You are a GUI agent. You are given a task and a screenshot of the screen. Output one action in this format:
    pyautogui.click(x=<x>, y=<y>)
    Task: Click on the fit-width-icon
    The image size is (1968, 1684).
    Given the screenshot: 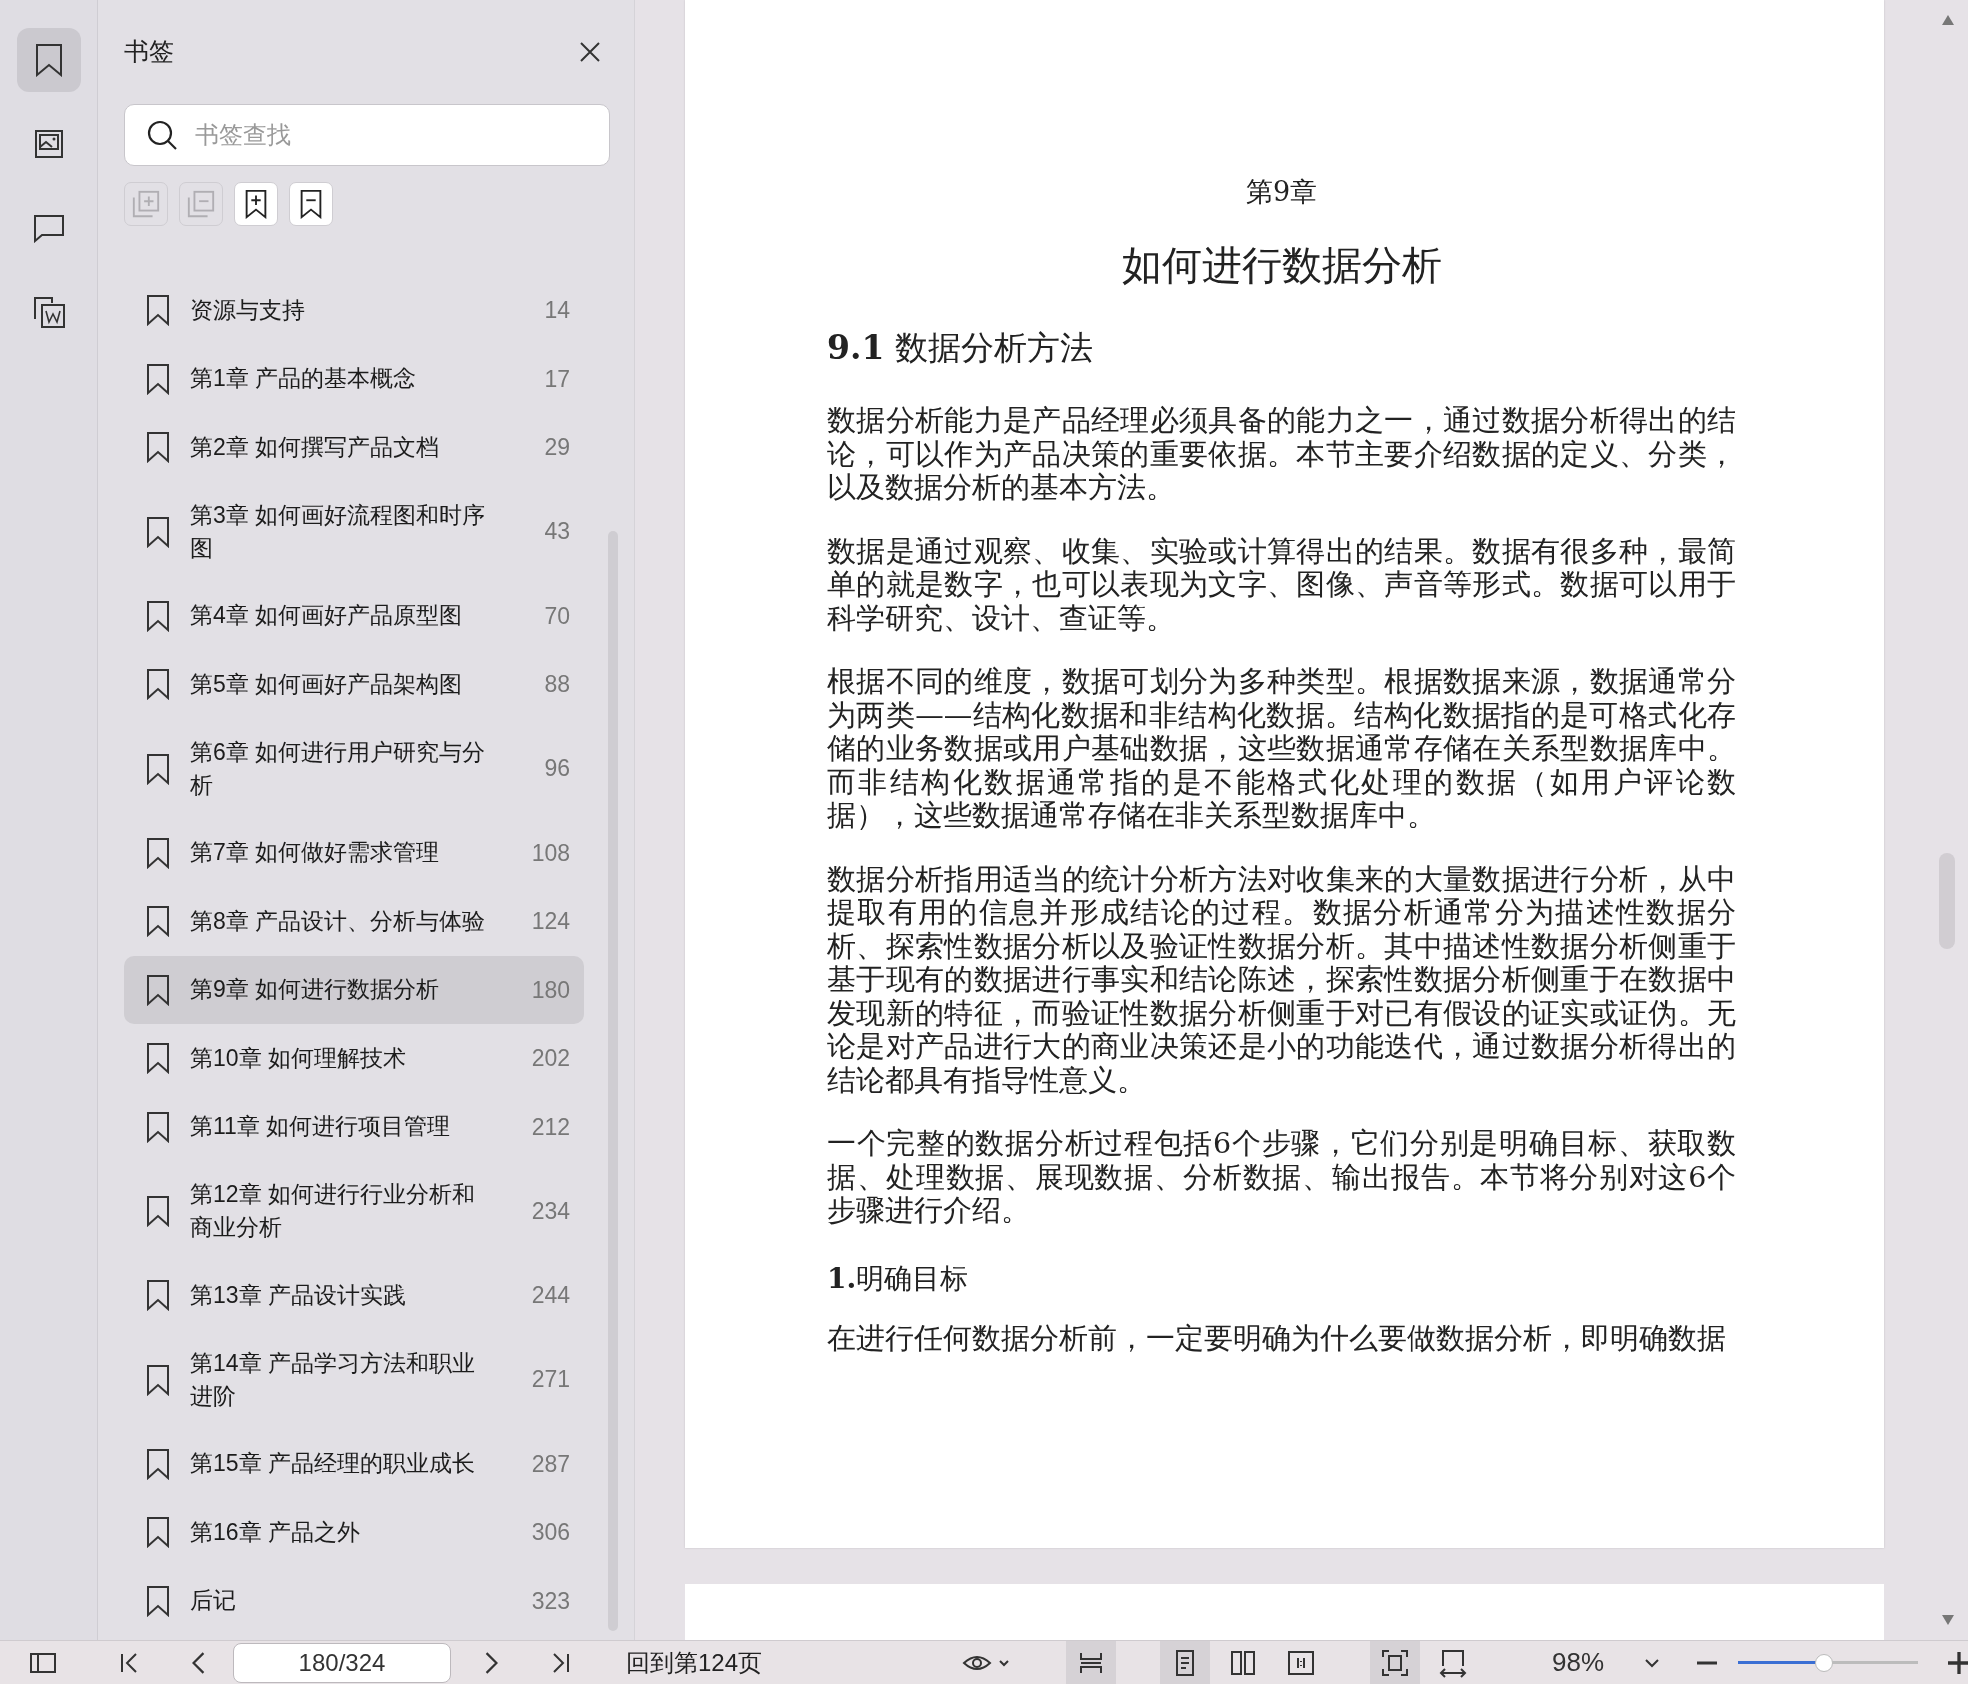 What is the action you would take?
    pyautogui.click(x=1453, y=1662)
    